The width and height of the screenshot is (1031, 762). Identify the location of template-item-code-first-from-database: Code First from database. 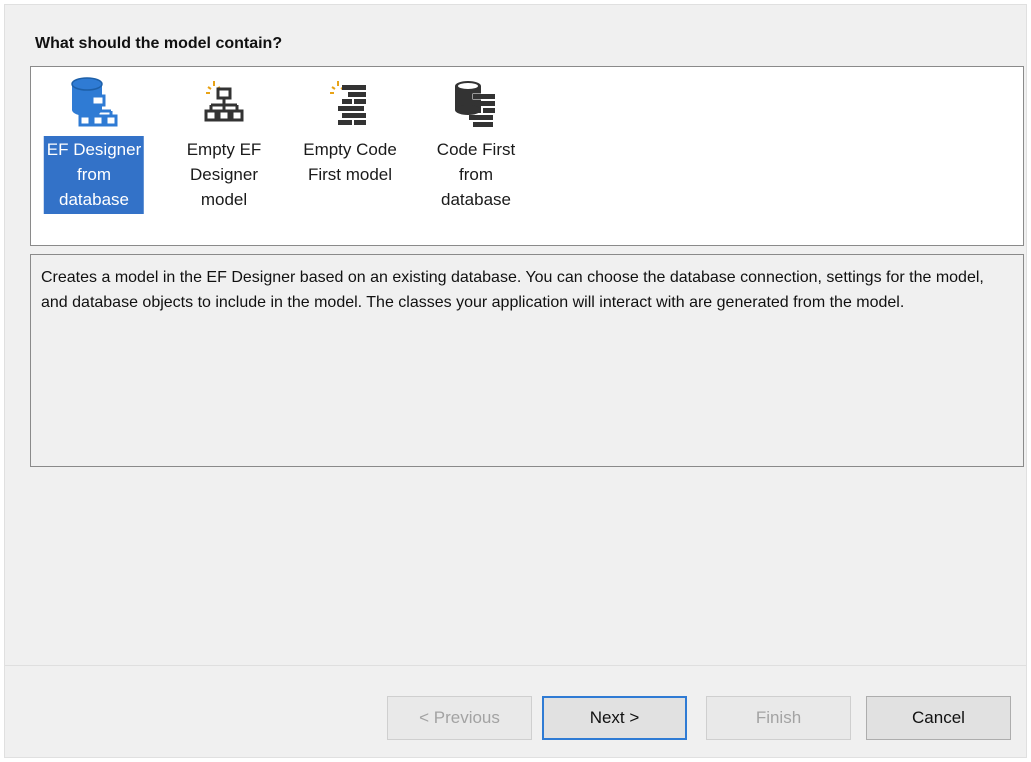
(476, 157).